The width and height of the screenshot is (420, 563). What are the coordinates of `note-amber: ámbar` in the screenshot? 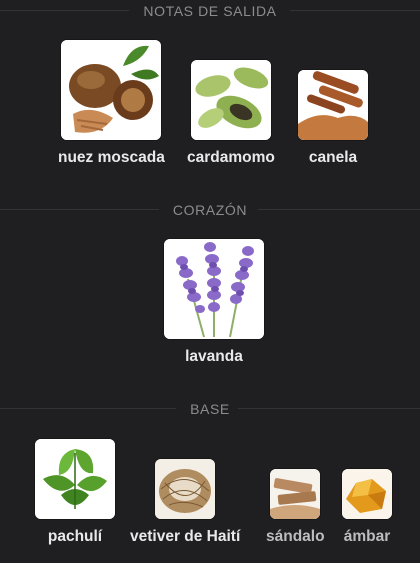 It's located at (367, 507).